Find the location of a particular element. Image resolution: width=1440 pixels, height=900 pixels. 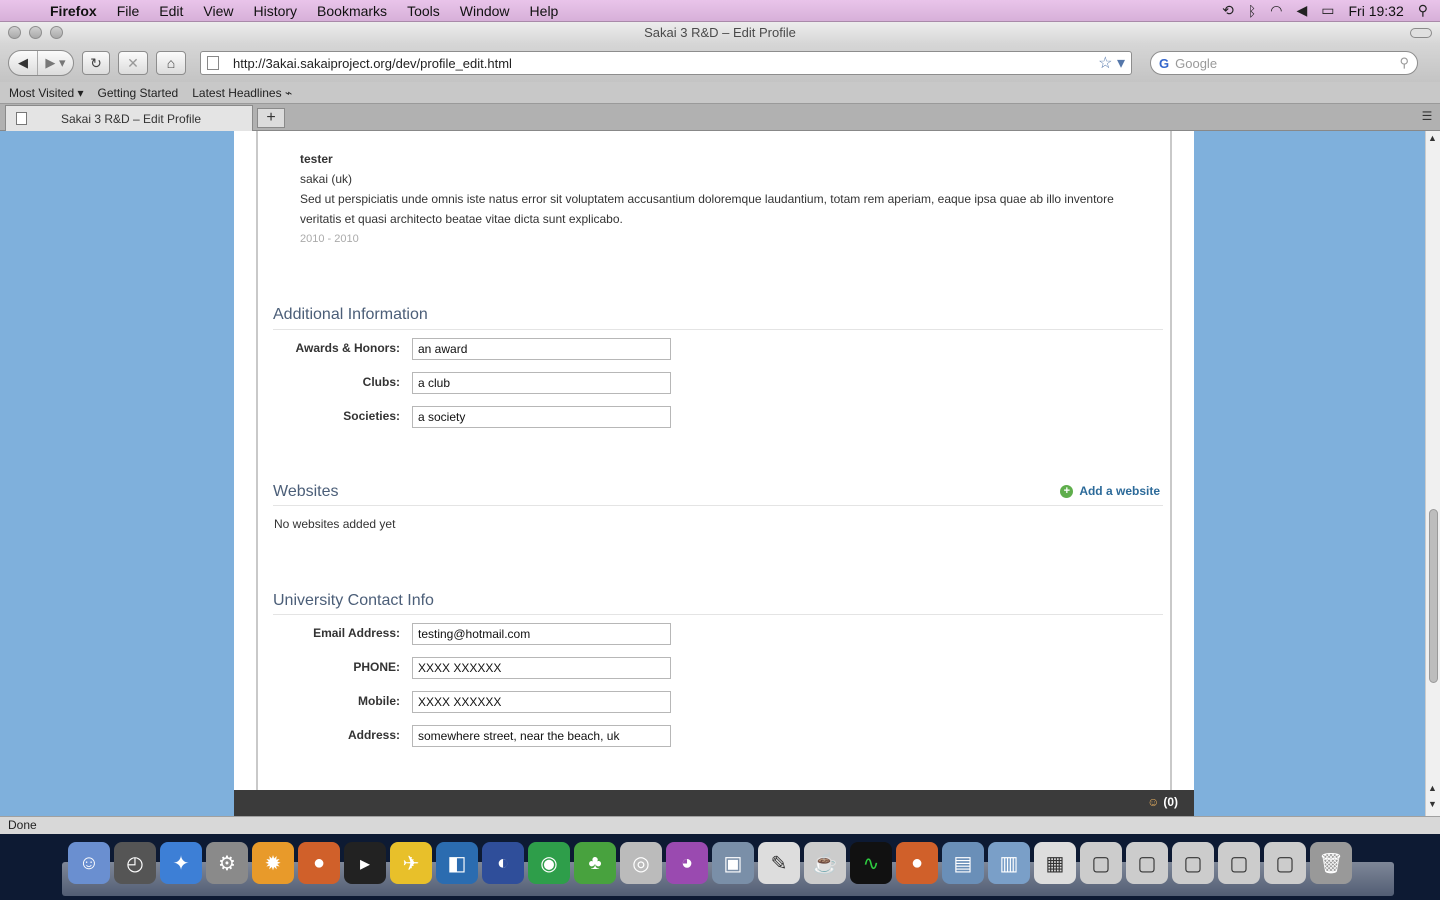

volume-icon: ◀ is located at coordinates (1301, 10).